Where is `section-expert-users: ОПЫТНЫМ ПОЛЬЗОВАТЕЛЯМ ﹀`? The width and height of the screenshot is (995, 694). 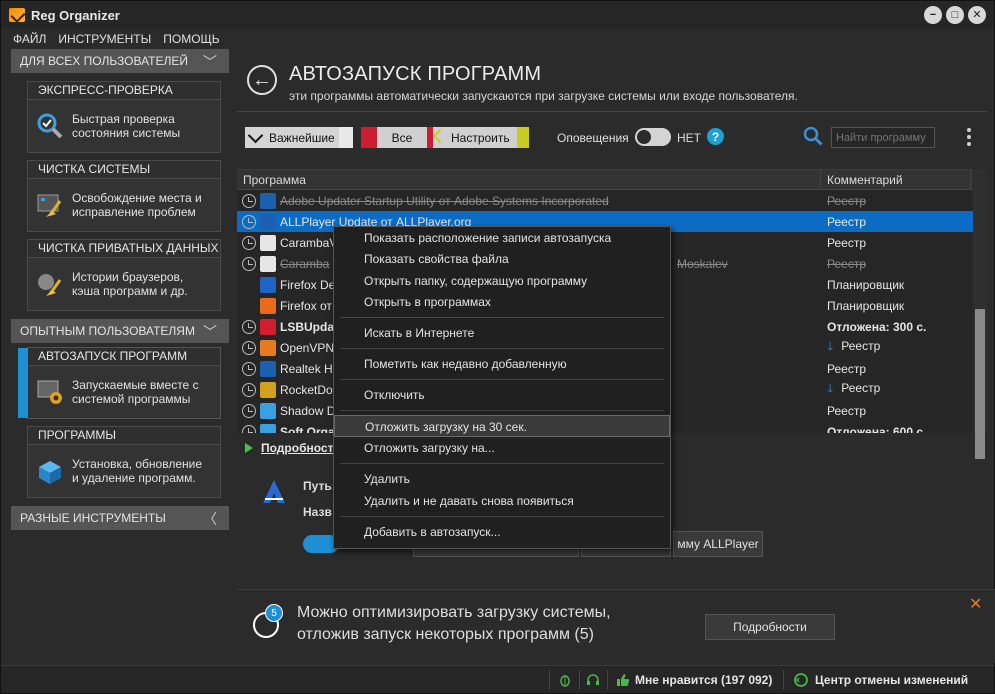
section-expert-users: ОПЫТНЫМ ПОЛЬЗОВАТЕЛЯМ ﹀ is located at coordinates (120, 331).